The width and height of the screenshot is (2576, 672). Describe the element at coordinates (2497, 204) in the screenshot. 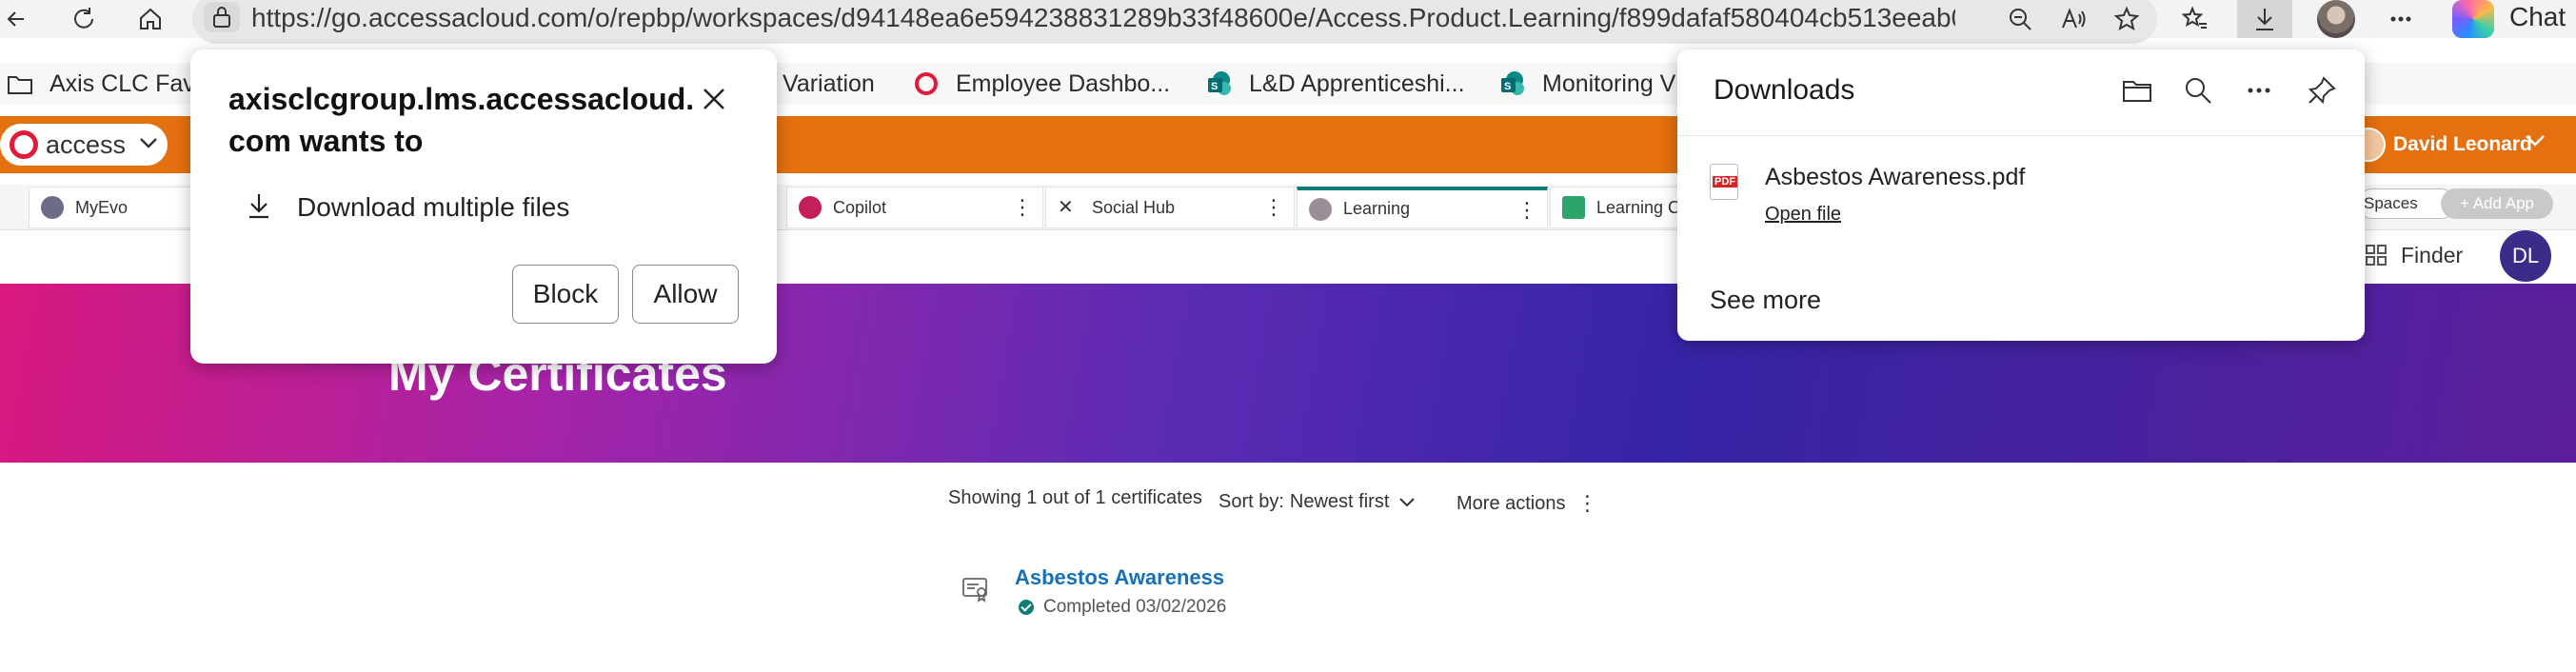

I see `add-app-button: + Add App` at that location.